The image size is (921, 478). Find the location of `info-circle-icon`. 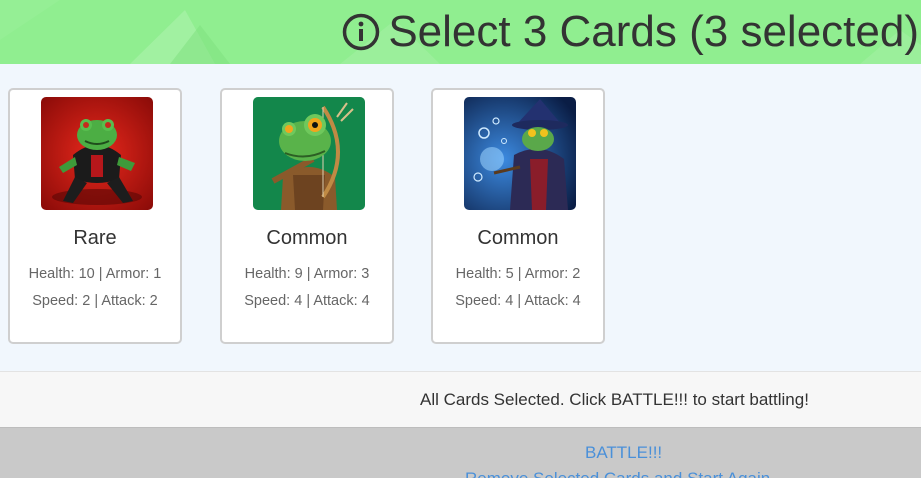

info-circle-icon is located at coordinates (361, 32).